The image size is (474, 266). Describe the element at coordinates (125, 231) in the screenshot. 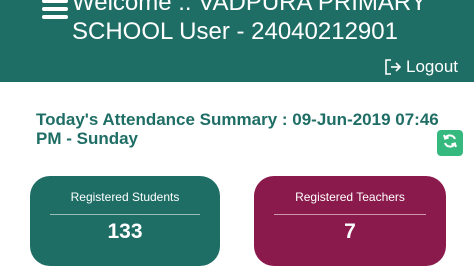

I see `registered-students-count: 133` at that location.